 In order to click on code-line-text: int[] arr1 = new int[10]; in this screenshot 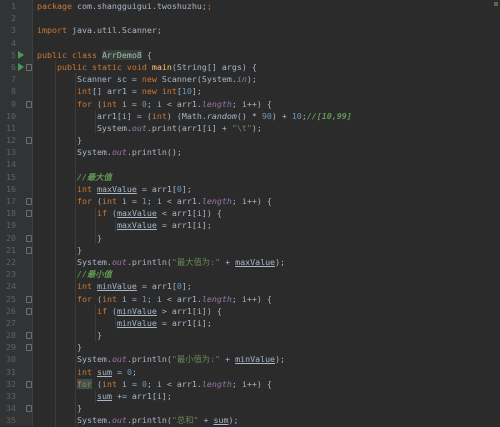, I will do `click(119, 91)`.